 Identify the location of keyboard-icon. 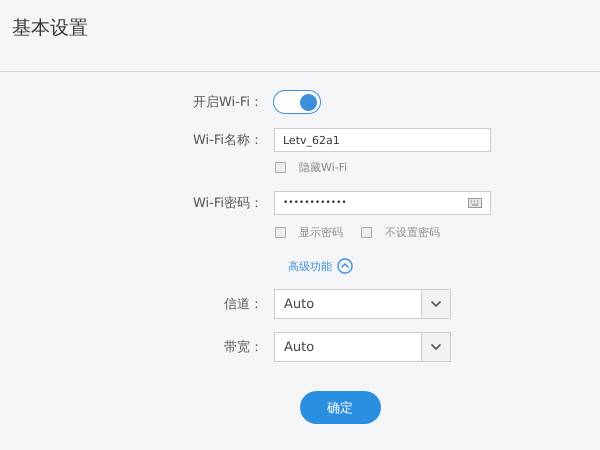
(475, 203).